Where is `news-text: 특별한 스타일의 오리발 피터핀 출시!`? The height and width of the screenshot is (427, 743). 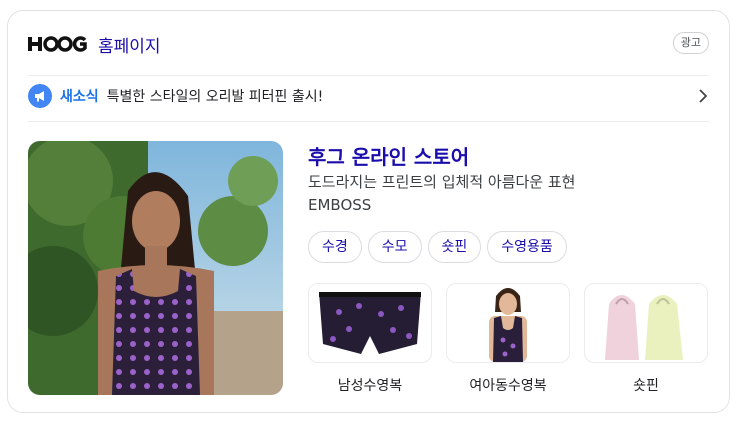 news-text: 특별한 스타일의 오리발 피터핀 출시! is located at coordinates (215, 97).